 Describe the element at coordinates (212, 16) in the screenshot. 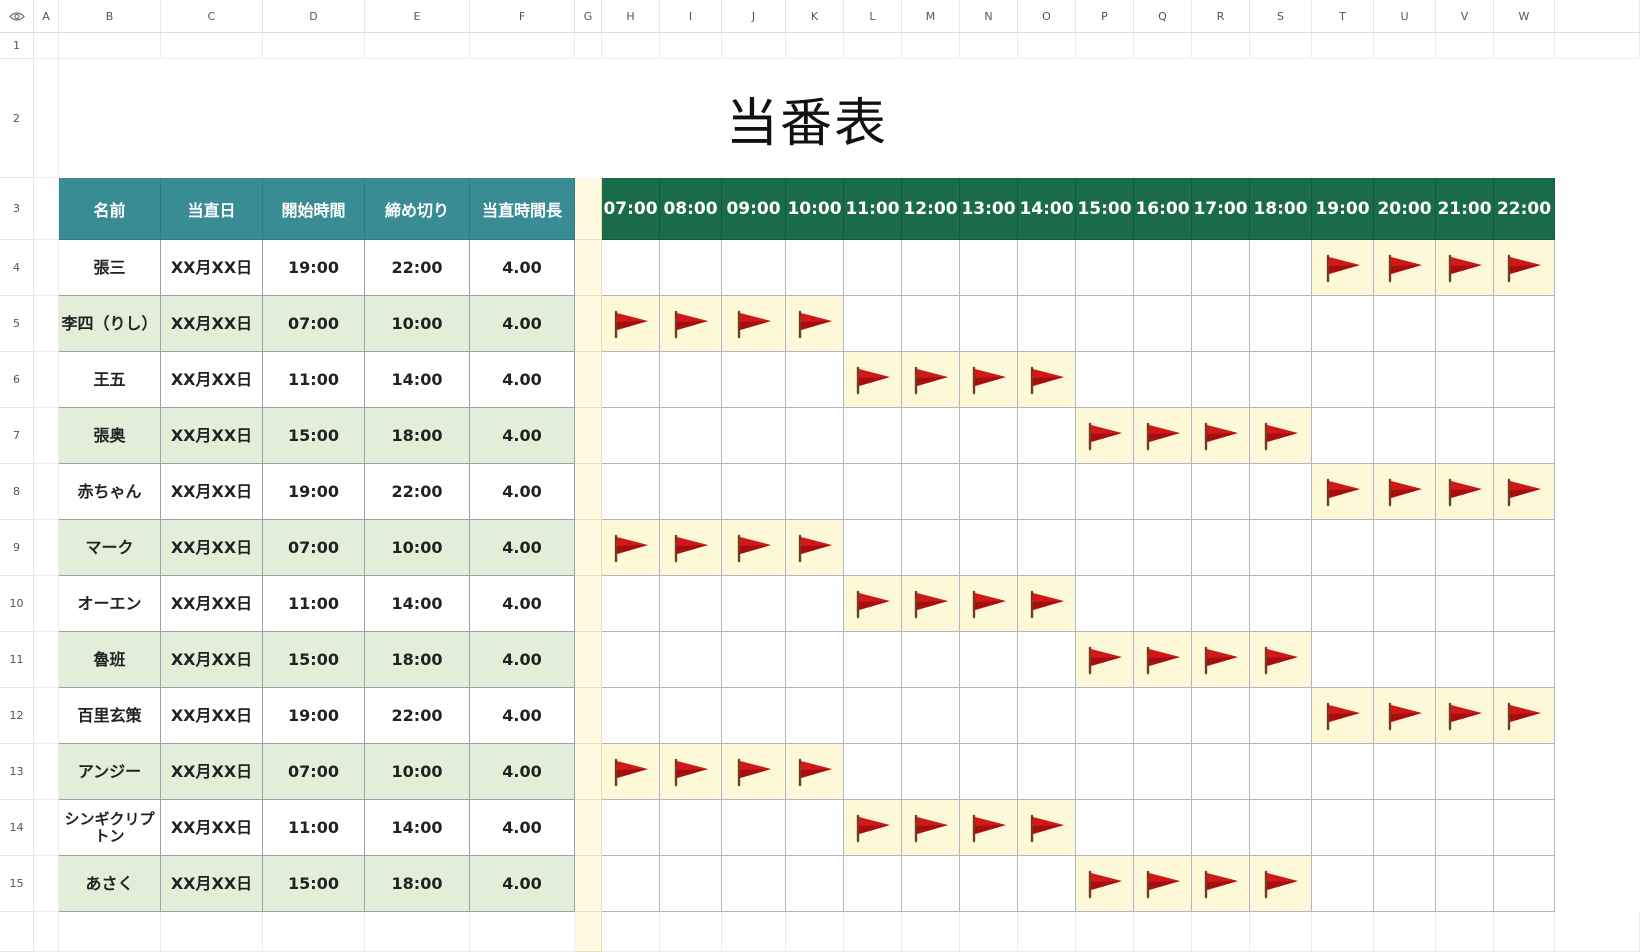

I see `column-header-c: C` at that location.